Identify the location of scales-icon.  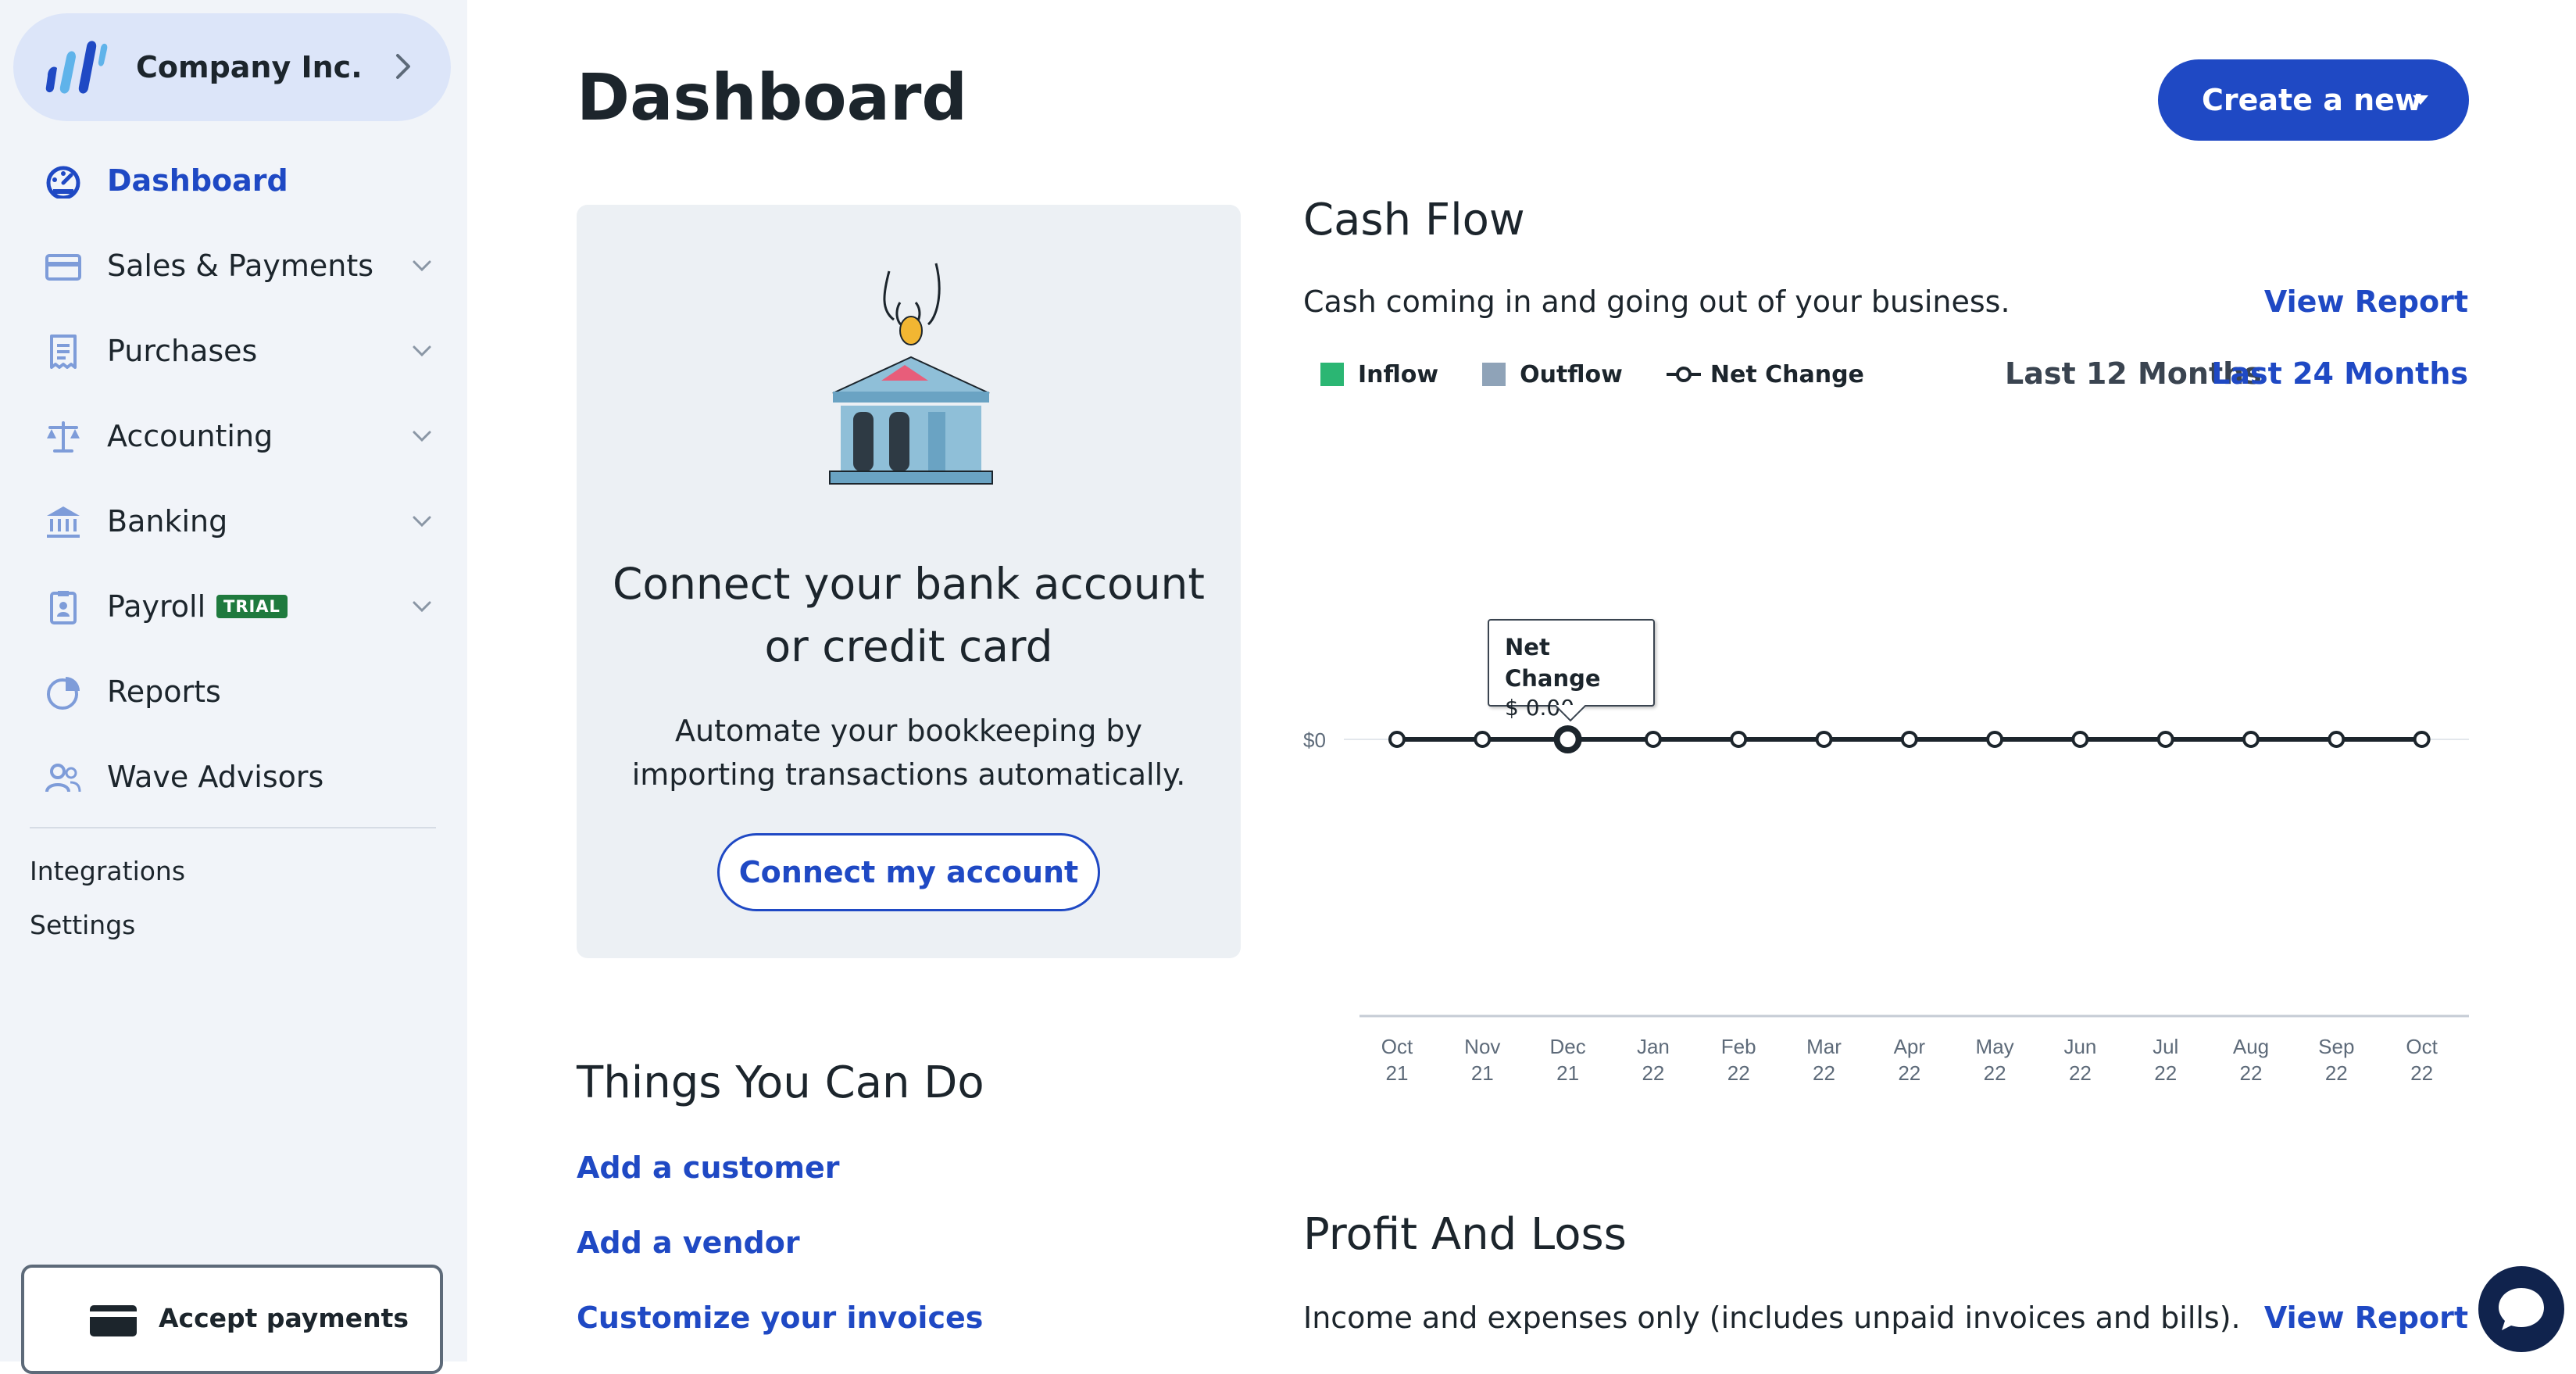
(64, 437).